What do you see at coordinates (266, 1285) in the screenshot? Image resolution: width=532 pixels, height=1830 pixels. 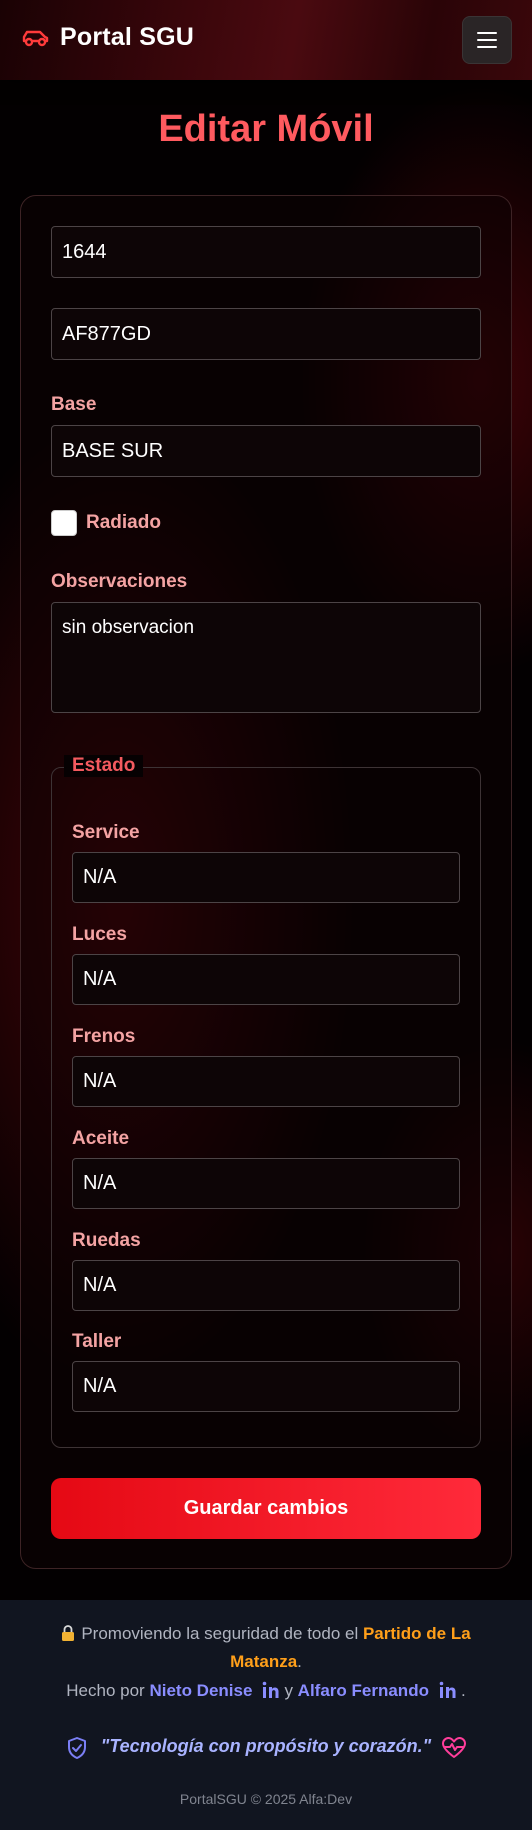 I see `ruedas-select: N/A` at bounding box center [266, 1285].